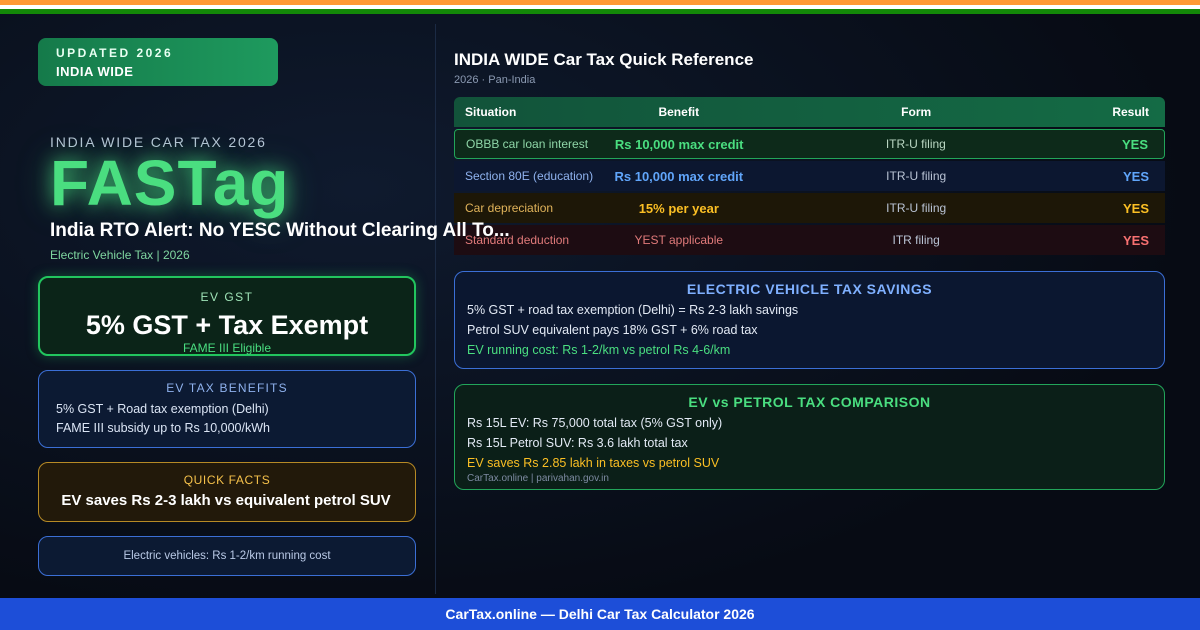 This screenshot has width=1200, height=630. Describe the element at coordinates (115, 53) in the screenshot. I see `badge-updated-label: UPDATED 2026` at that location.